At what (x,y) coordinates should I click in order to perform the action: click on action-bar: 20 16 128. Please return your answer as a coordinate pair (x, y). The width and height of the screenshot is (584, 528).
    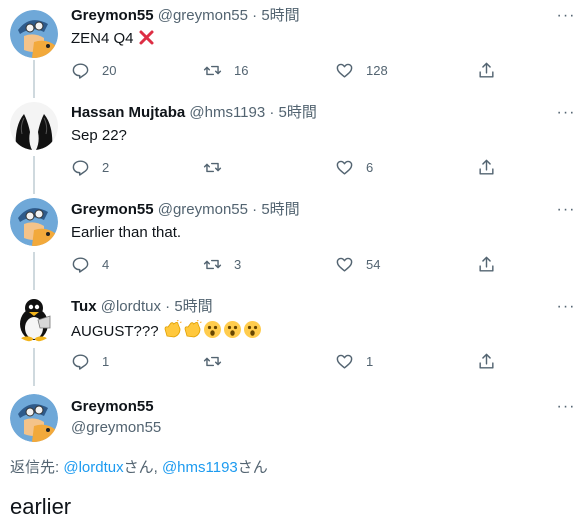
    Looking at the image, I should click on (286, 70).